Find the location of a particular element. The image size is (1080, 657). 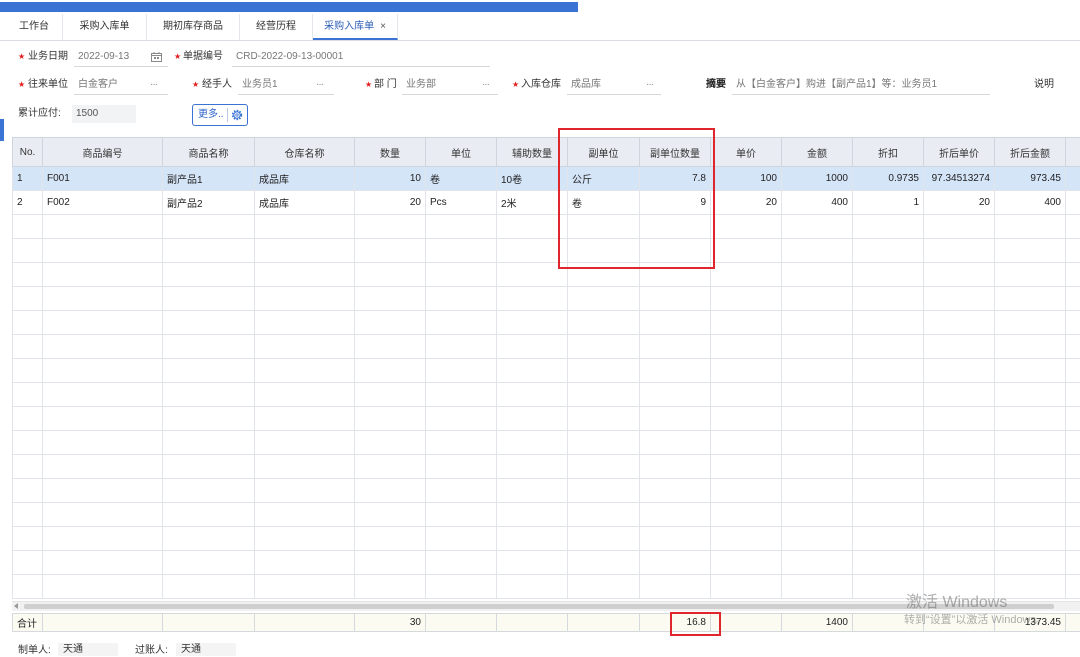

partner-lookup-button: ··· is located at coordinates (154, 85).